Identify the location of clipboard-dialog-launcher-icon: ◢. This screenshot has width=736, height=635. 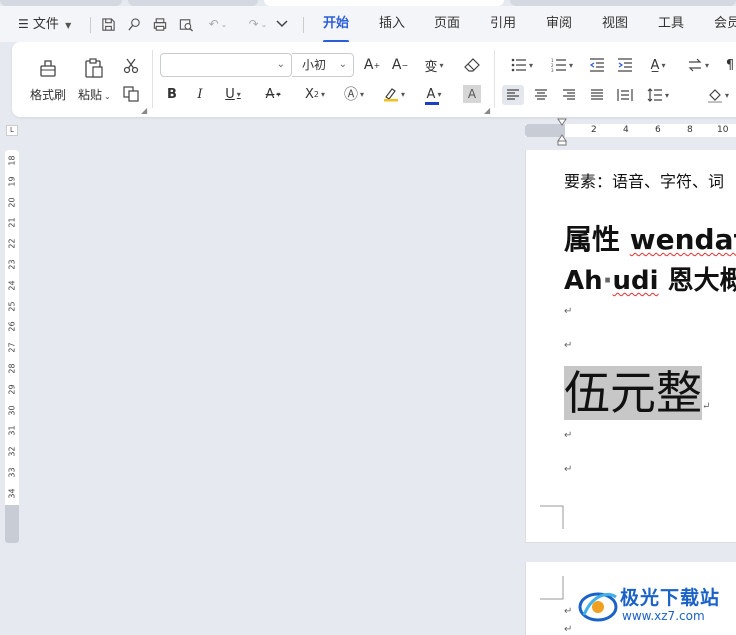
(144, 110).